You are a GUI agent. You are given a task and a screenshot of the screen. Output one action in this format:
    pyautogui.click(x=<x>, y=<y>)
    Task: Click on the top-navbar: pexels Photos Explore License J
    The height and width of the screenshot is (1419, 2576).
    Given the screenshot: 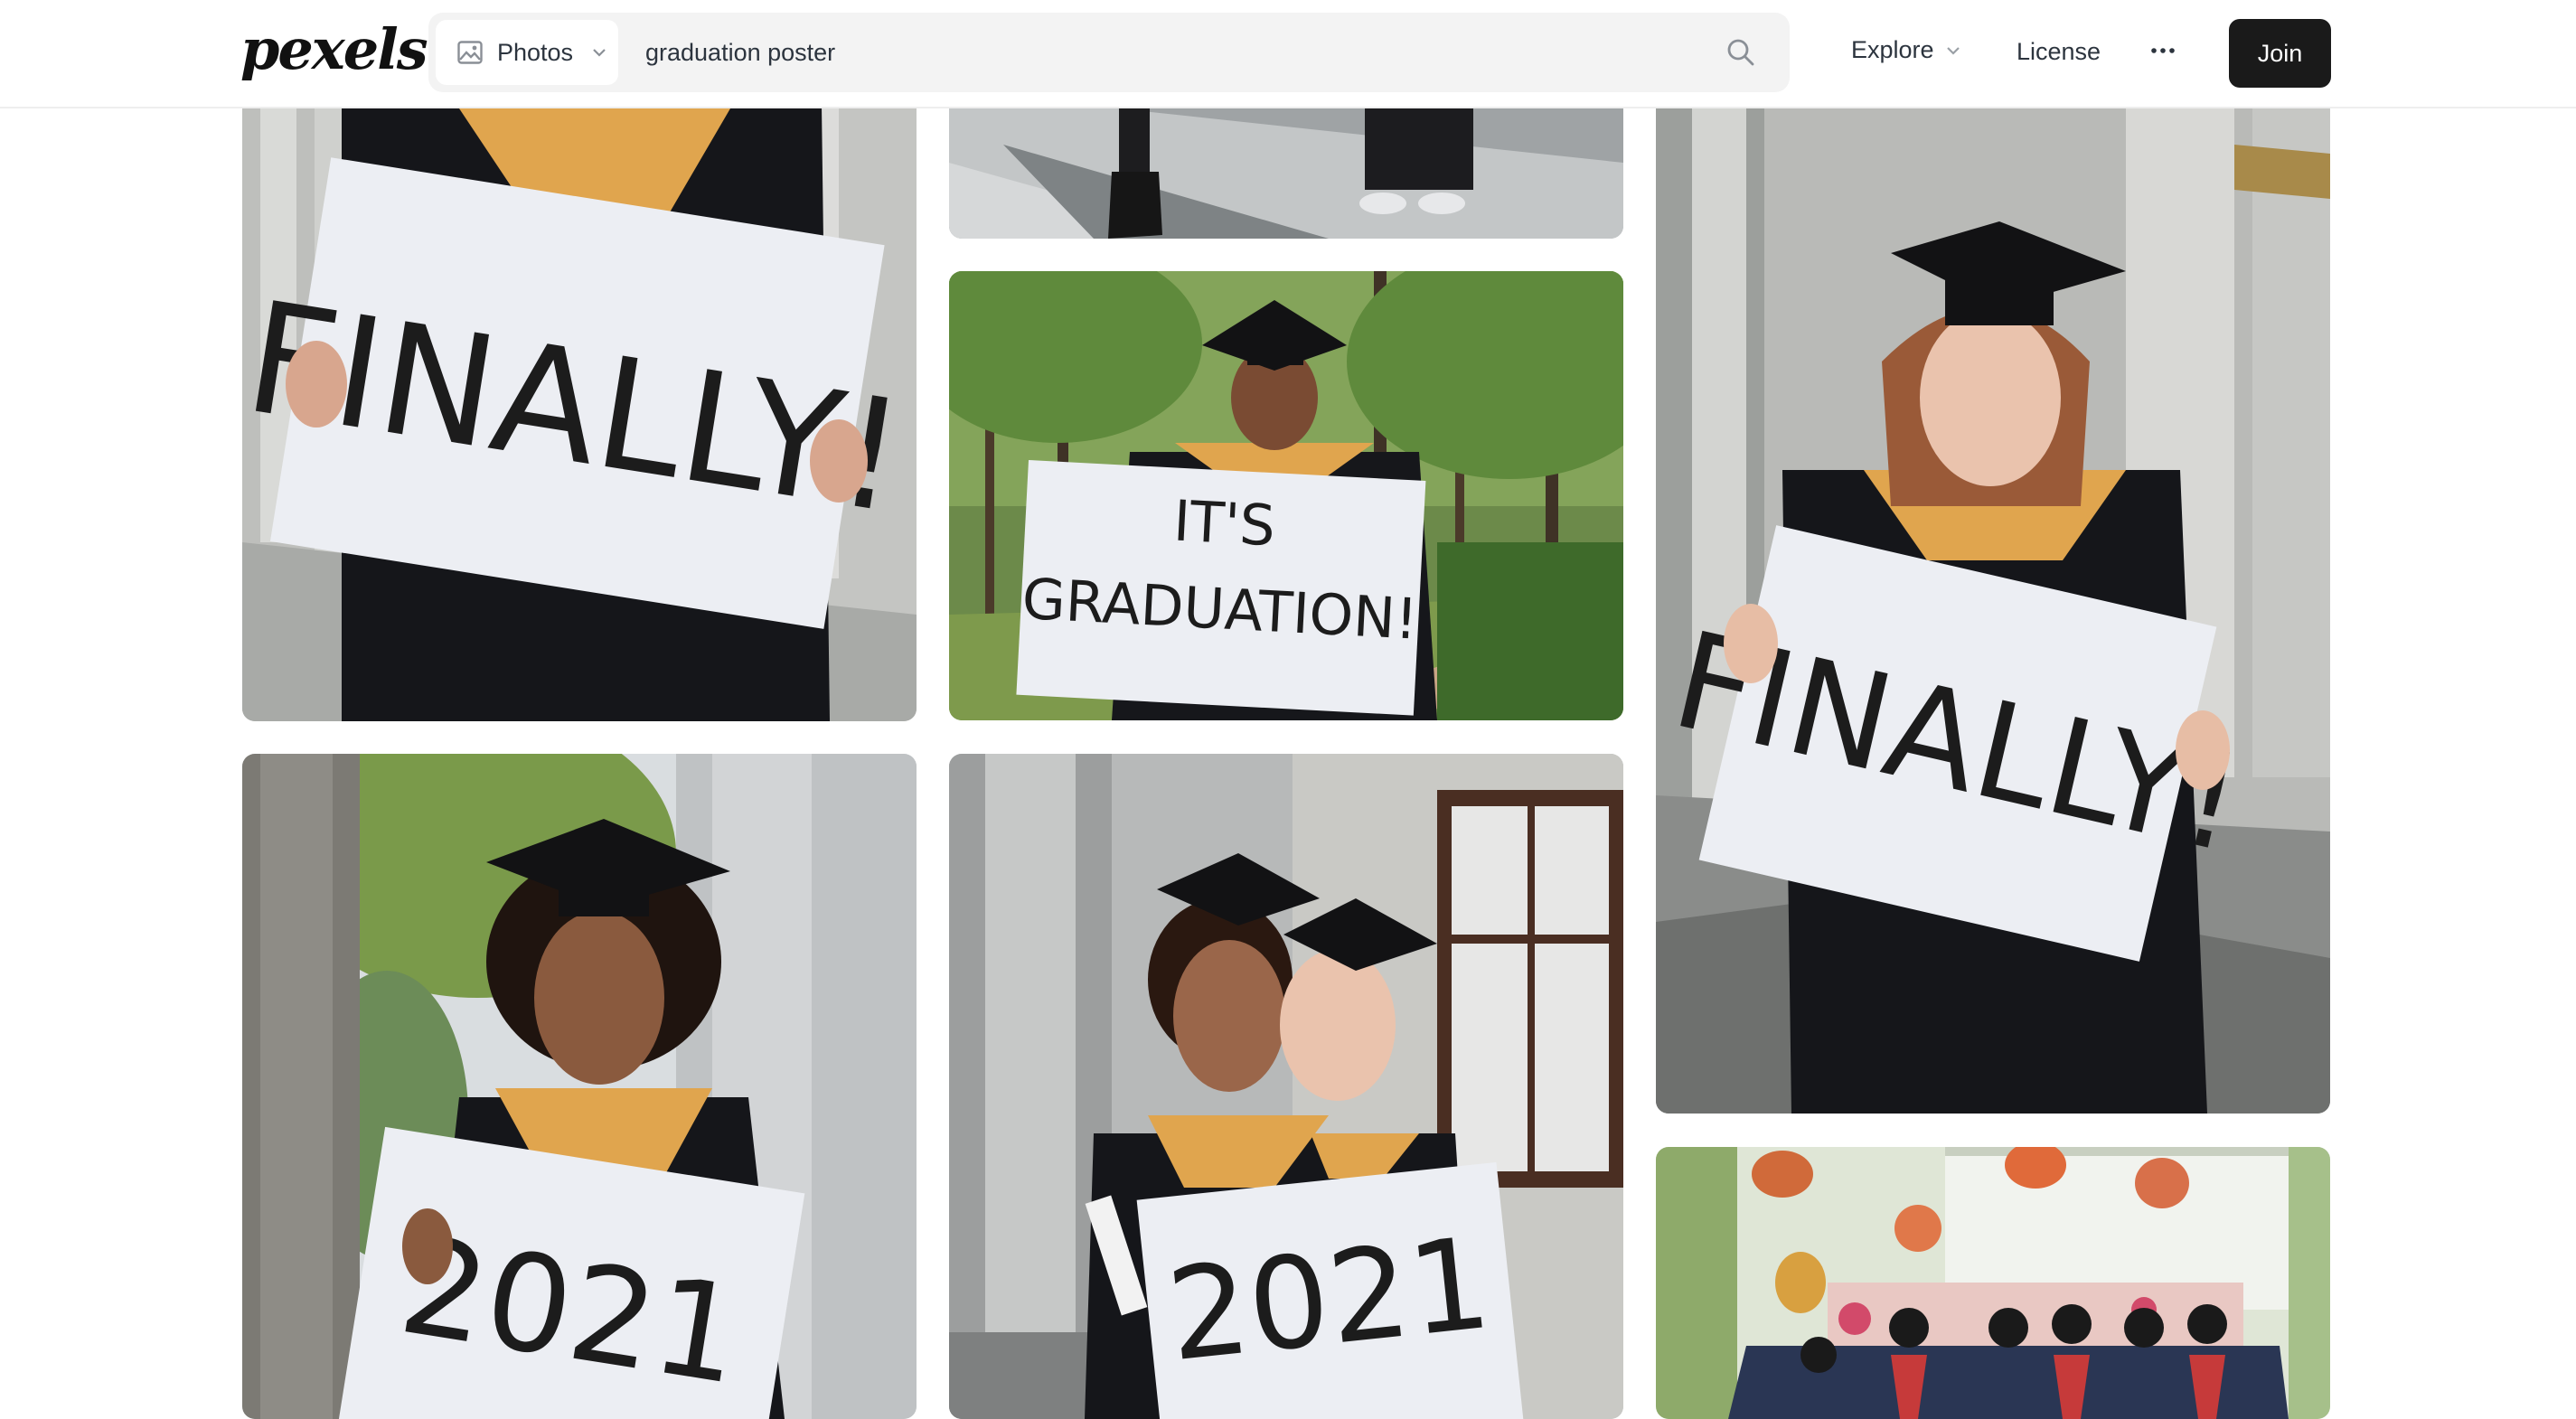 What is the action you would take?
    pyautogui.click(x=1288, y=54)
    